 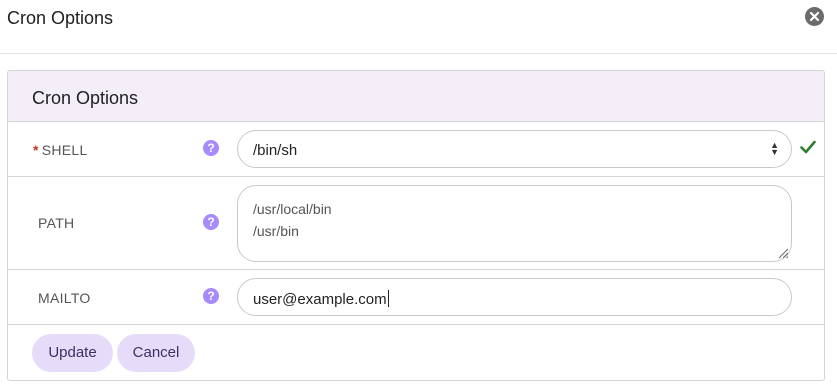 I want to click on path-line: /usr/local/bin, so click(x=292, y=209).